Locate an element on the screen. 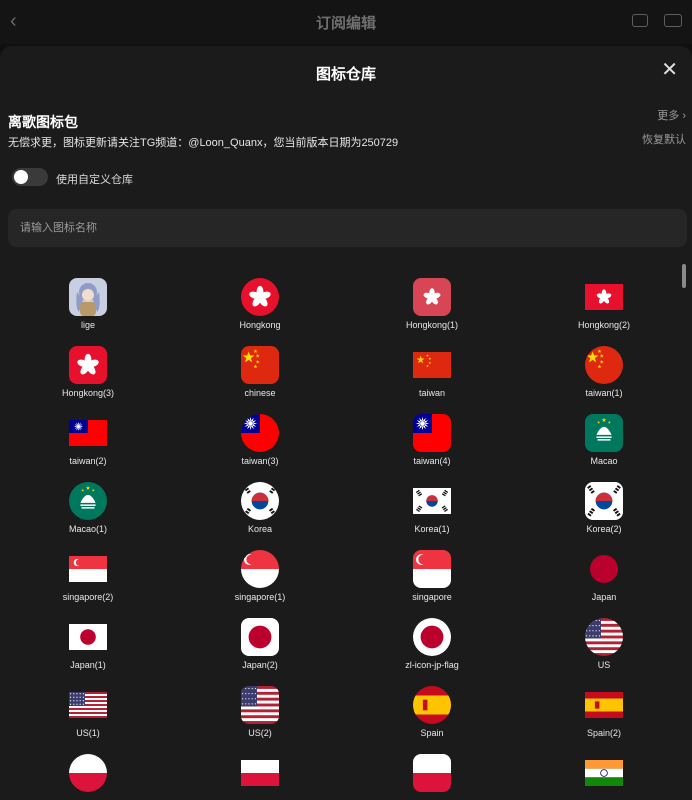  sheet-title: 图标仓库 is located at coordinates (345, 74).